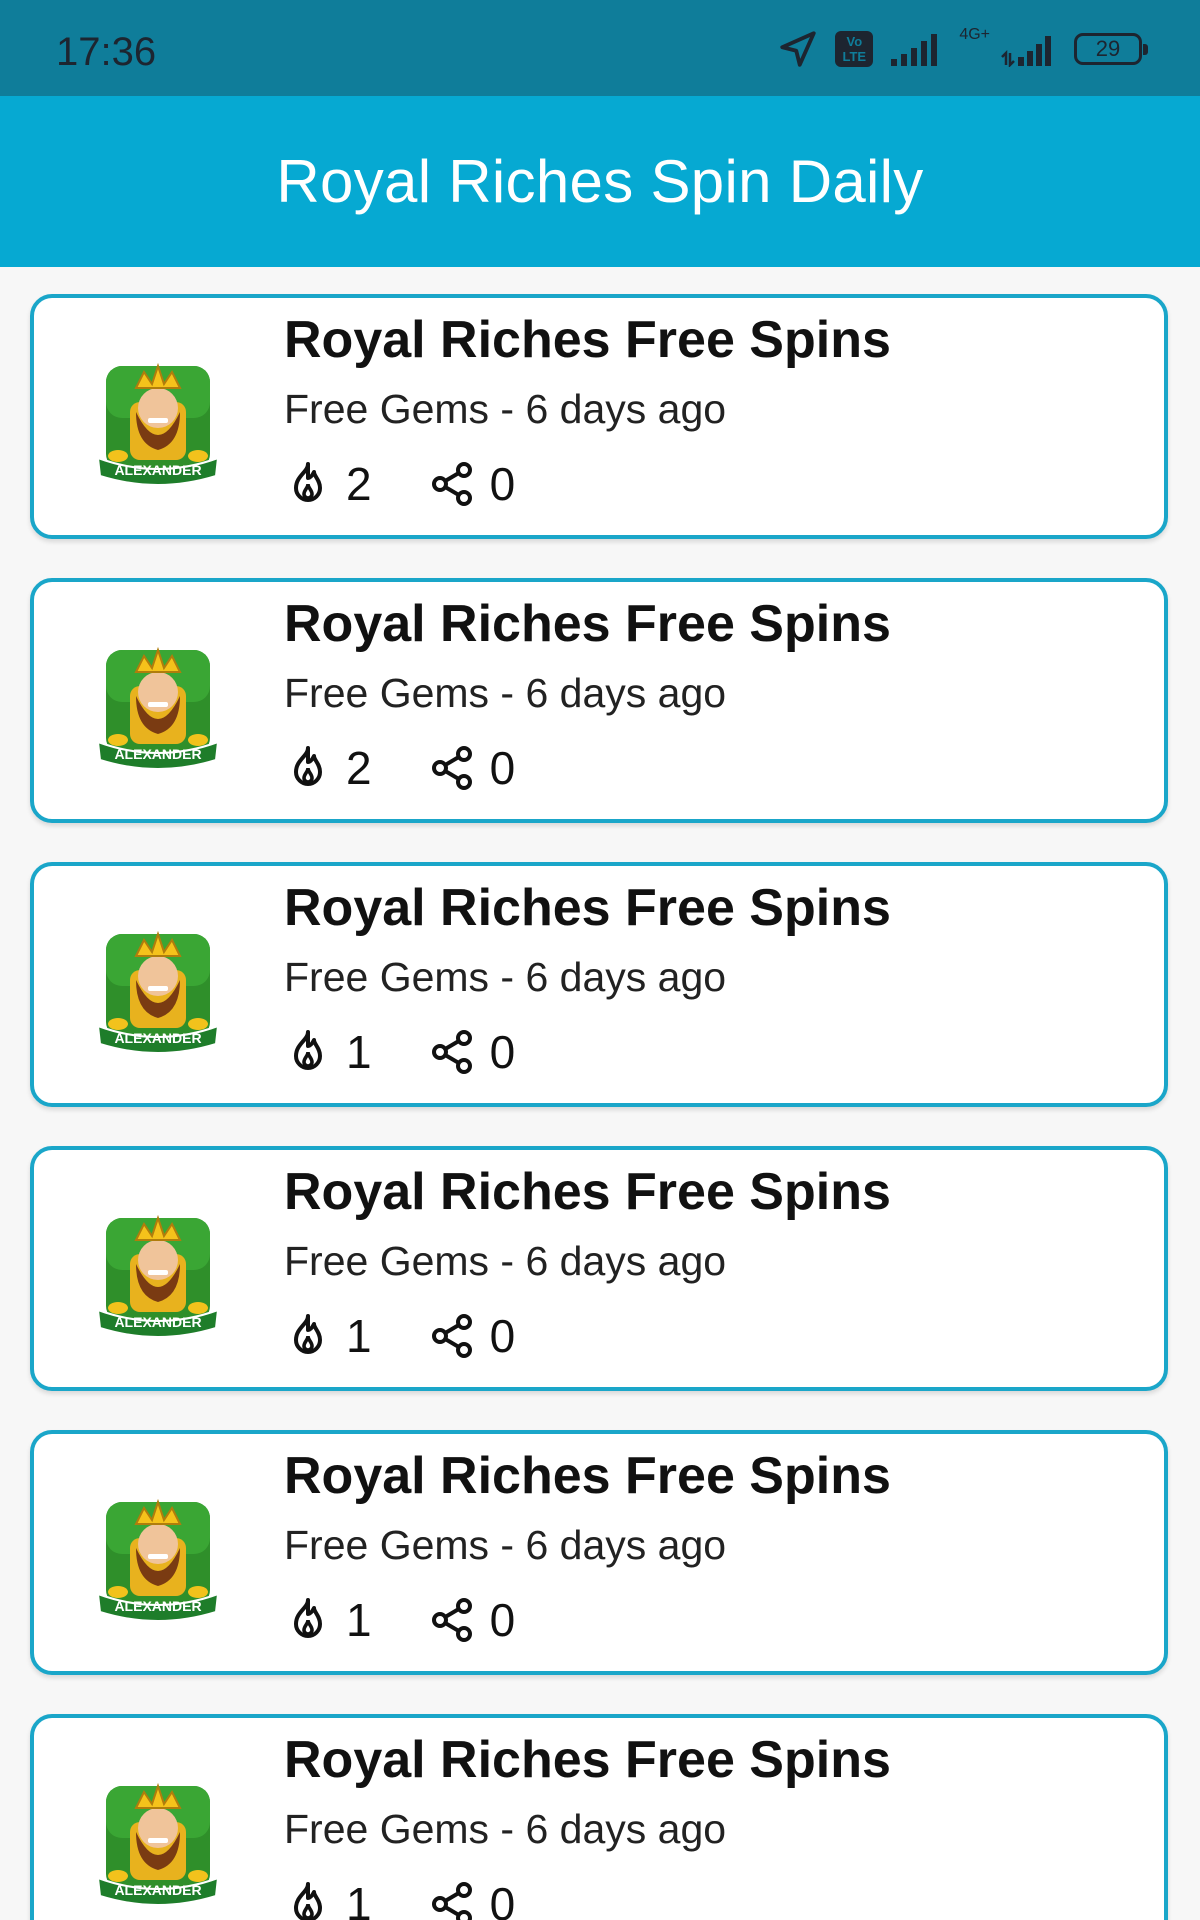 The width and height of the screenshot is (1200, 1920). Describe the element at coordinates (914, 50) in the screenshot. I see `signal-icon` at that location.